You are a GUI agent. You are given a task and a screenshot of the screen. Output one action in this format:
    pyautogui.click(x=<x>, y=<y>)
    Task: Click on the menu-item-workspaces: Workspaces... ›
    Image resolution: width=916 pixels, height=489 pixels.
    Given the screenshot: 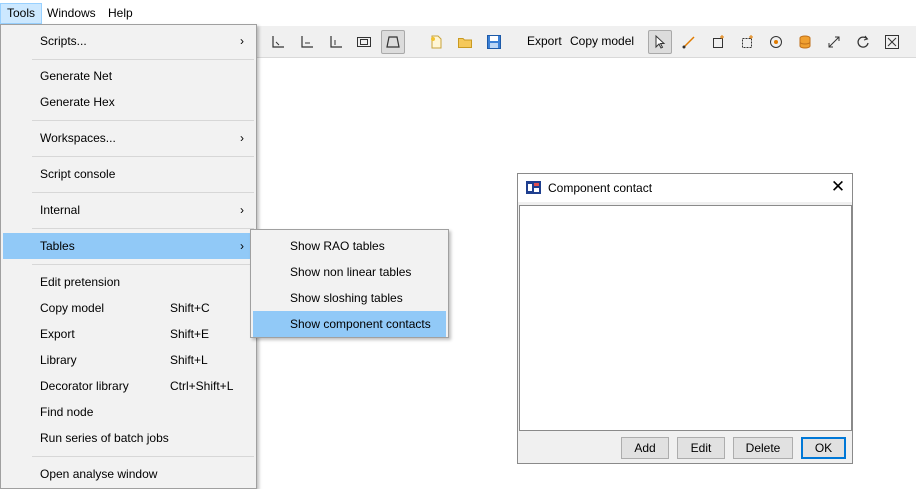 What is the action you would take?
    pyautogui.click(x=128, y=138)
    